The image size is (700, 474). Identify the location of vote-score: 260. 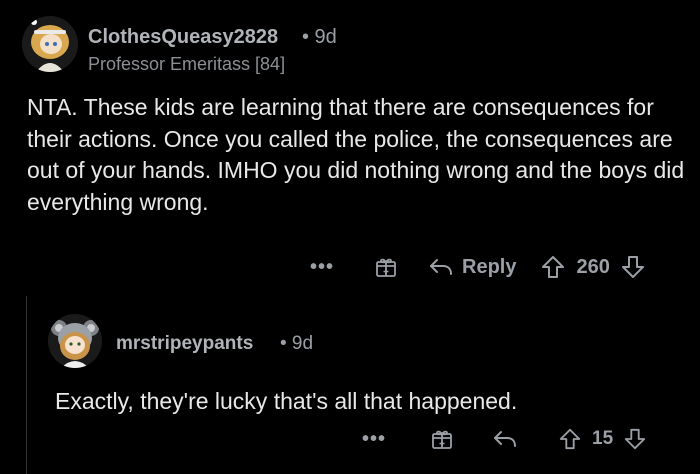
(593, 266).